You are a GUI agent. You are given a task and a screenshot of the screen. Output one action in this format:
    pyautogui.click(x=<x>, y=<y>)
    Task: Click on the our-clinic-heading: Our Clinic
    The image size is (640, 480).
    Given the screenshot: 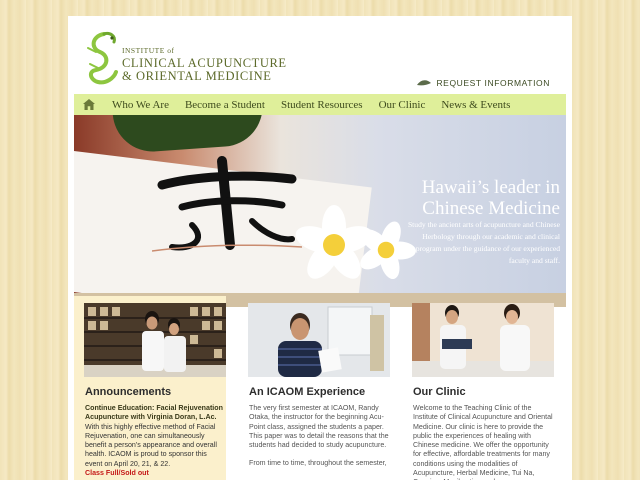 What is the action you would take?
    pyautogui.click(x=439, y=392)
    